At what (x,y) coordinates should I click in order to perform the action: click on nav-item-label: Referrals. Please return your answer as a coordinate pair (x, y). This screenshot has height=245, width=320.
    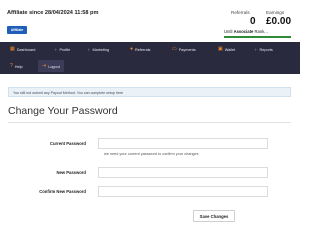
    Looking at the image, I should click on (143, 49).